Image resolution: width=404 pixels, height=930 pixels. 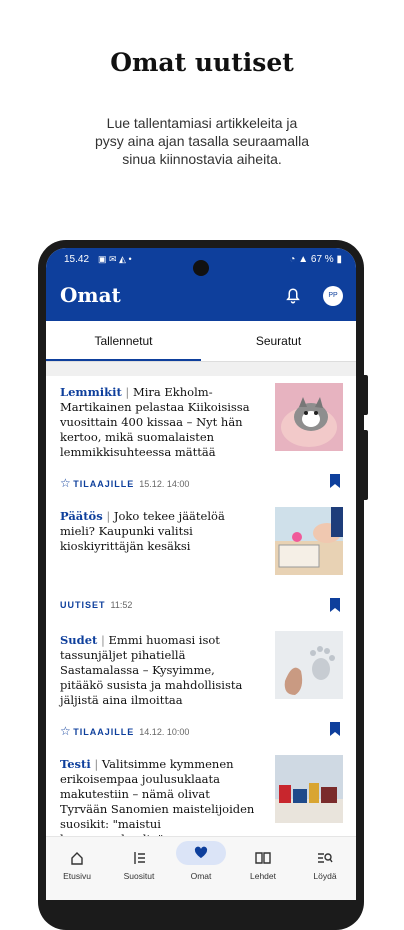 I want to click on article-time: 15.12. 14:00, so click(x=164, y=484).